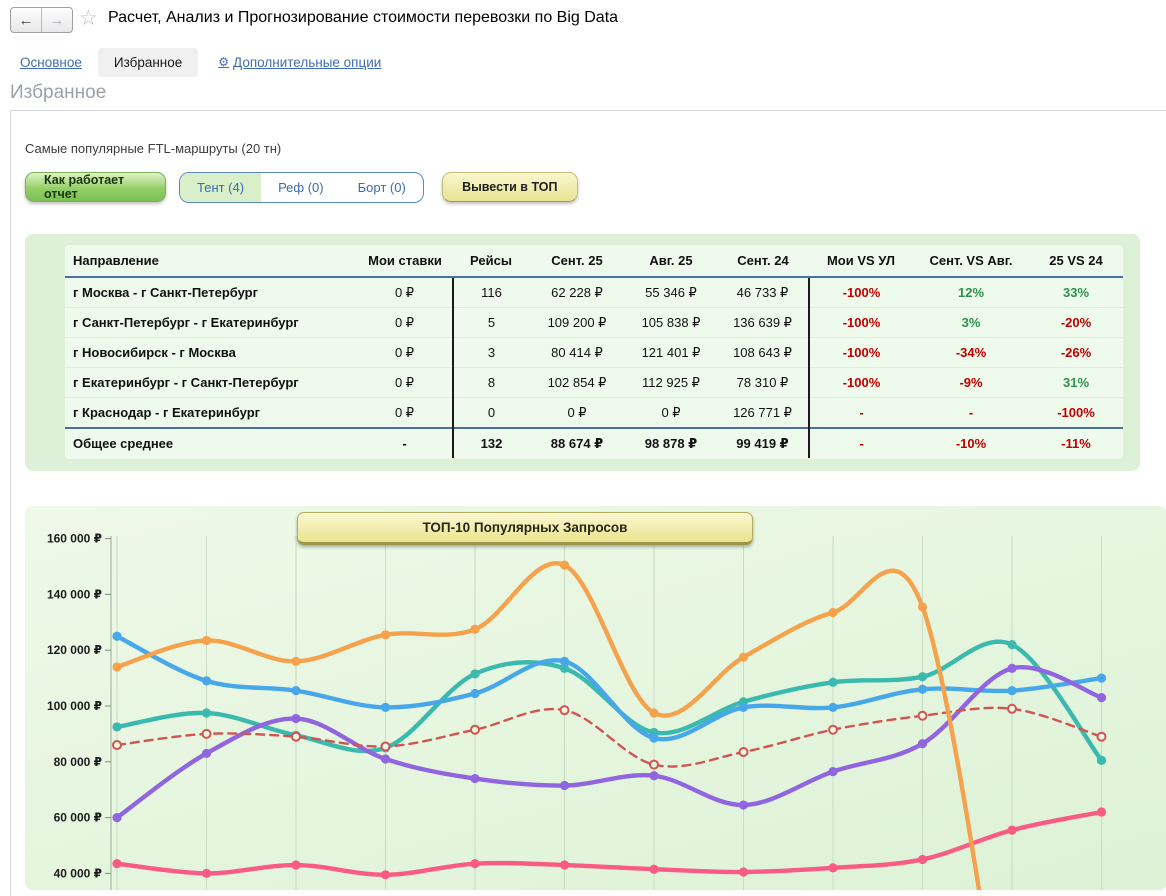 The height and width of the screenshot is (896, 1166). Describe the element at coordinates (509, 187) in the screenshot. I see `show-in-top-button: Вывести в ТОП` at that location.